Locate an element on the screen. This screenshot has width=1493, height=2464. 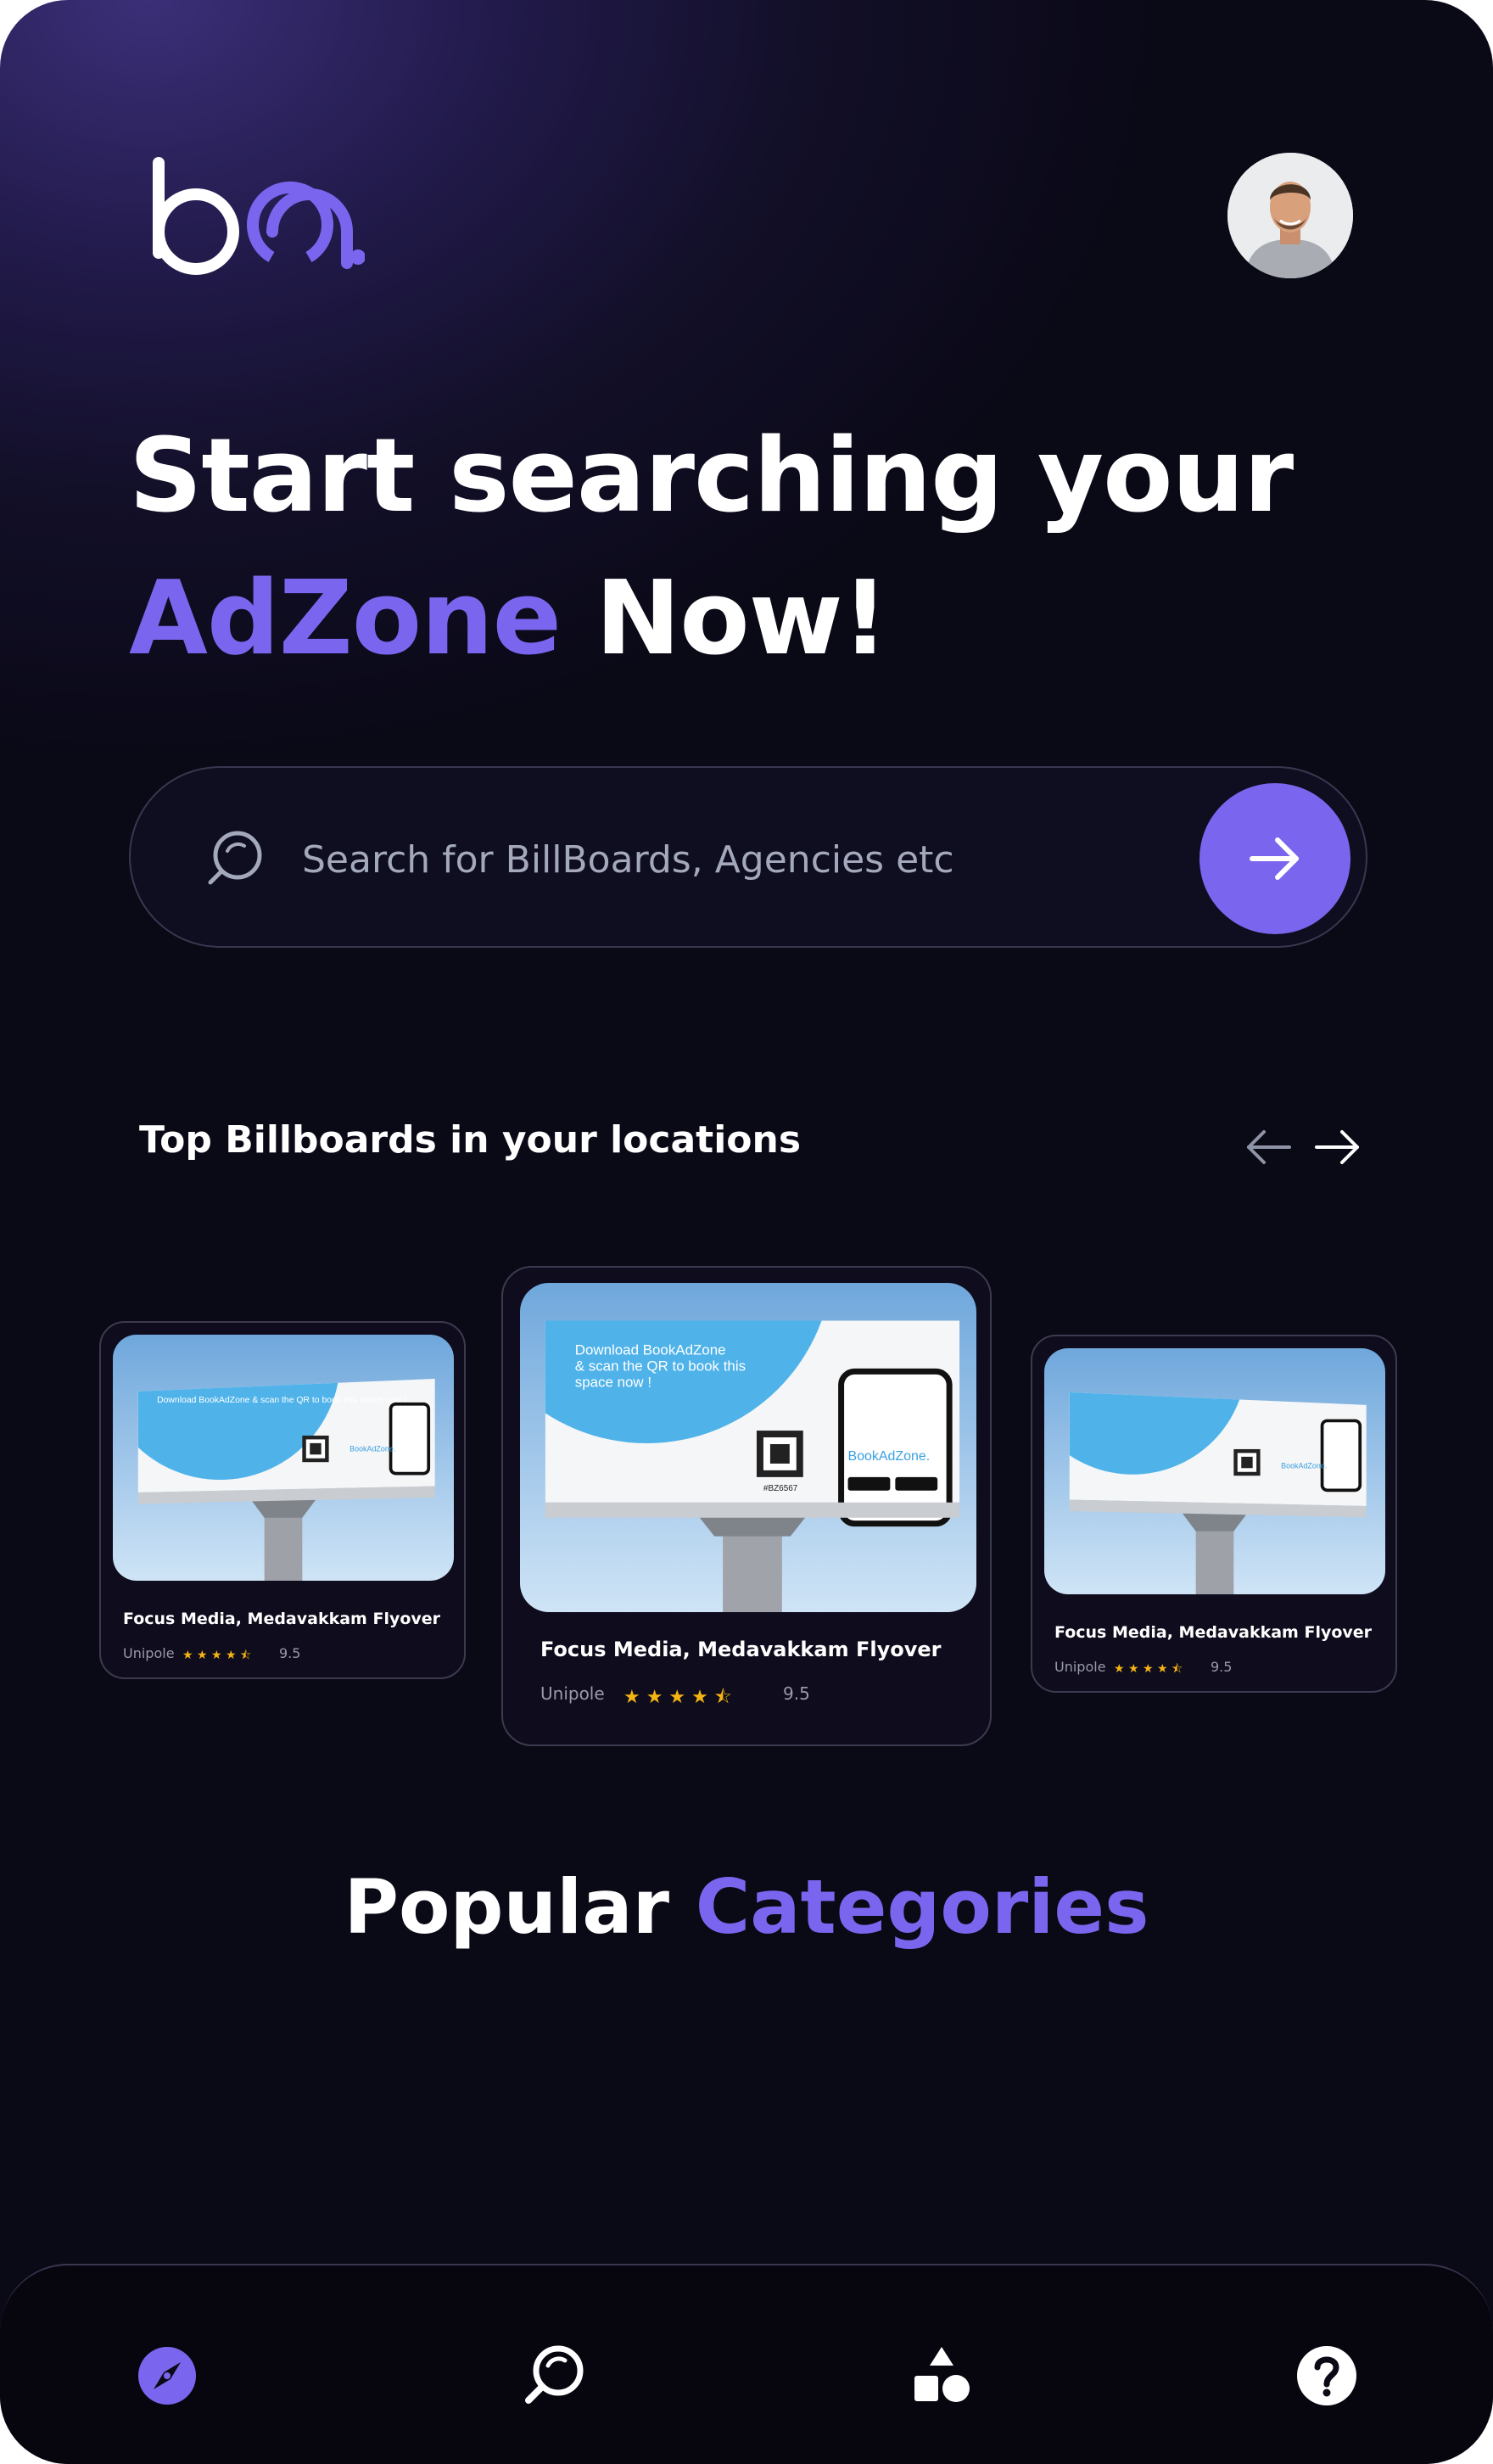
svg-text: #BZ6567 is located at coordinates (780, 1489).